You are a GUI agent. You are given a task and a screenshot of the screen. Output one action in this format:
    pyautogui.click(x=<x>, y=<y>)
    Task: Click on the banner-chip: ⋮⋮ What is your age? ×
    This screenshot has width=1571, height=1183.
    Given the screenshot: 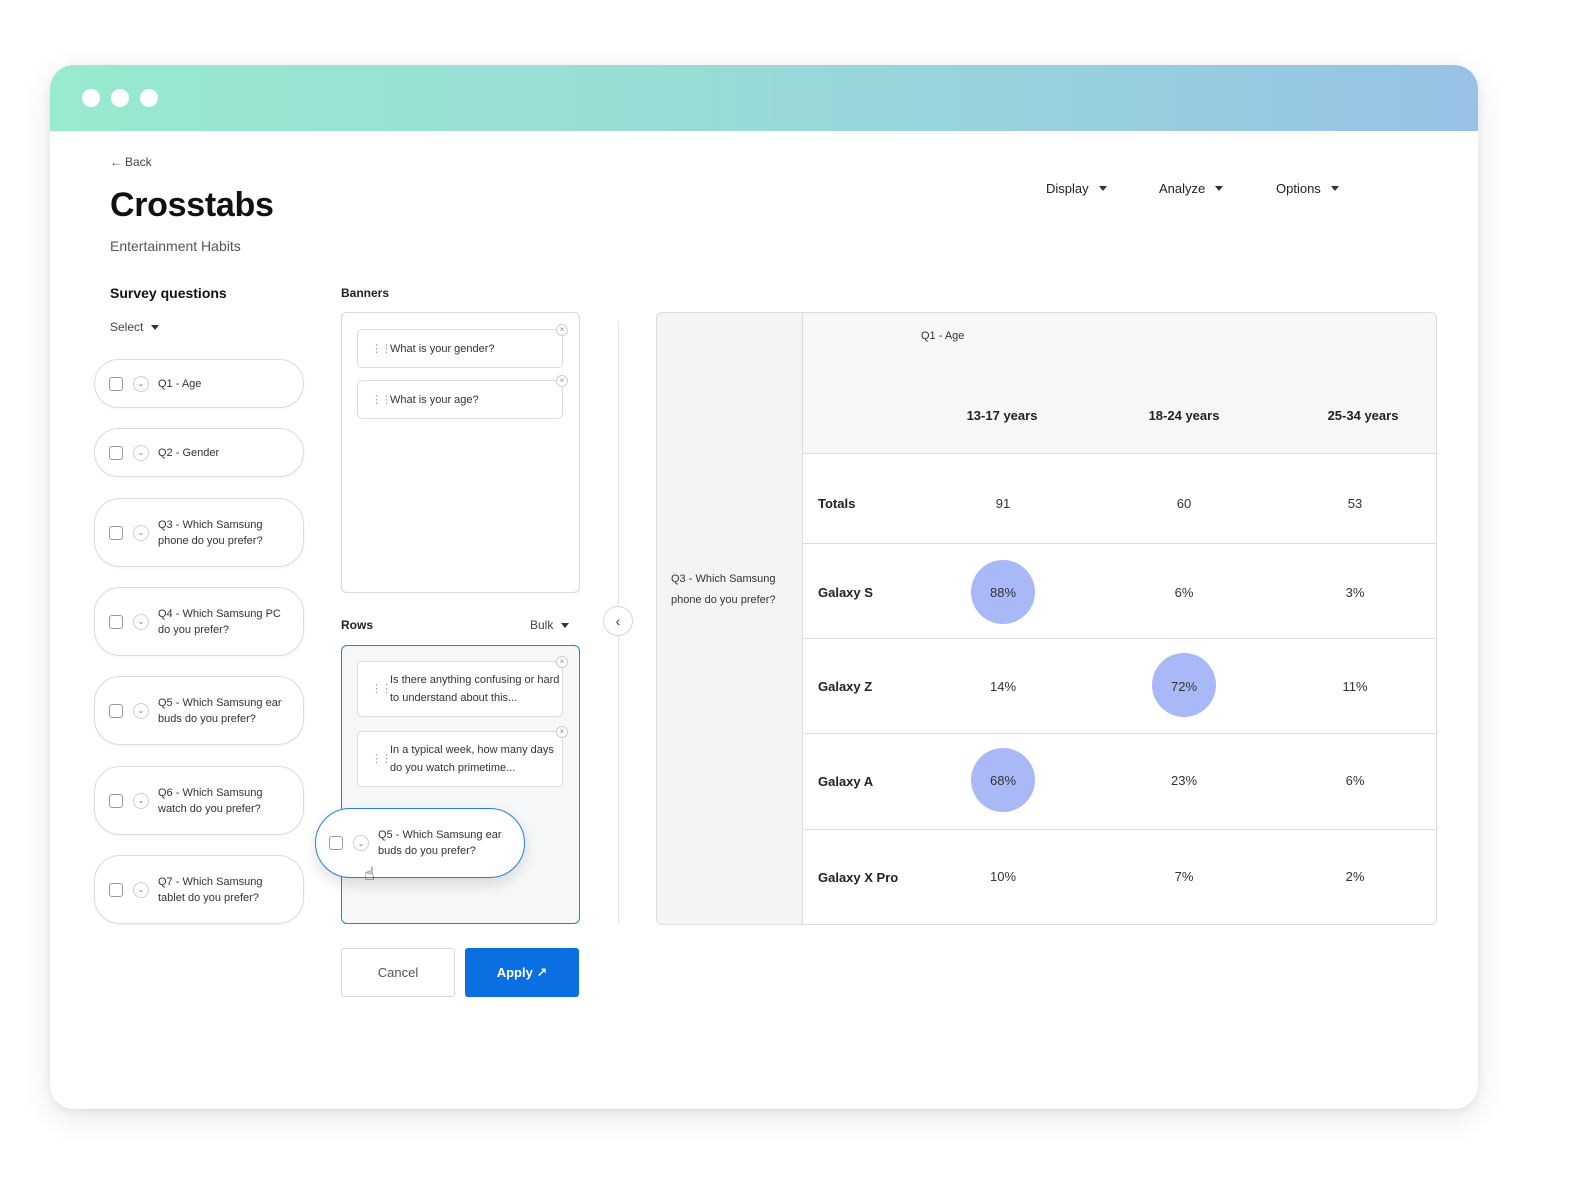 What is the action you would take?
    pyautogui.click(x=462, y=397)
    